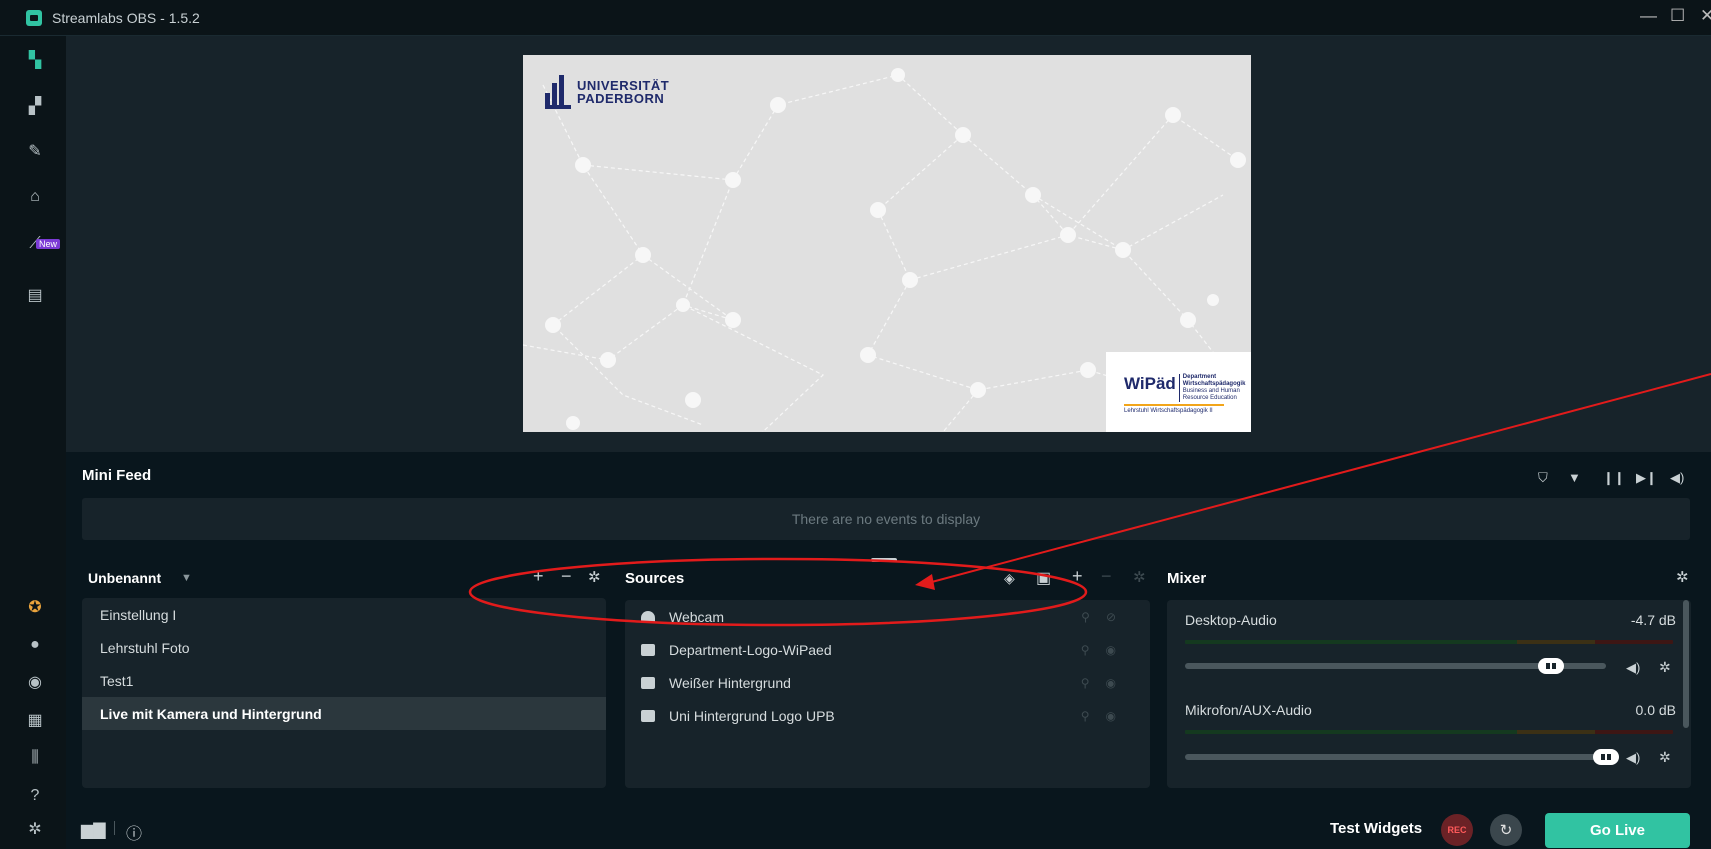 This screenshot has height=849, width=1711. What do you see at coordinates (126, 17) in the screenshot?
I see `window-title: Streamlabs OBS - 1.5.2` at bounding box center [126, 17].